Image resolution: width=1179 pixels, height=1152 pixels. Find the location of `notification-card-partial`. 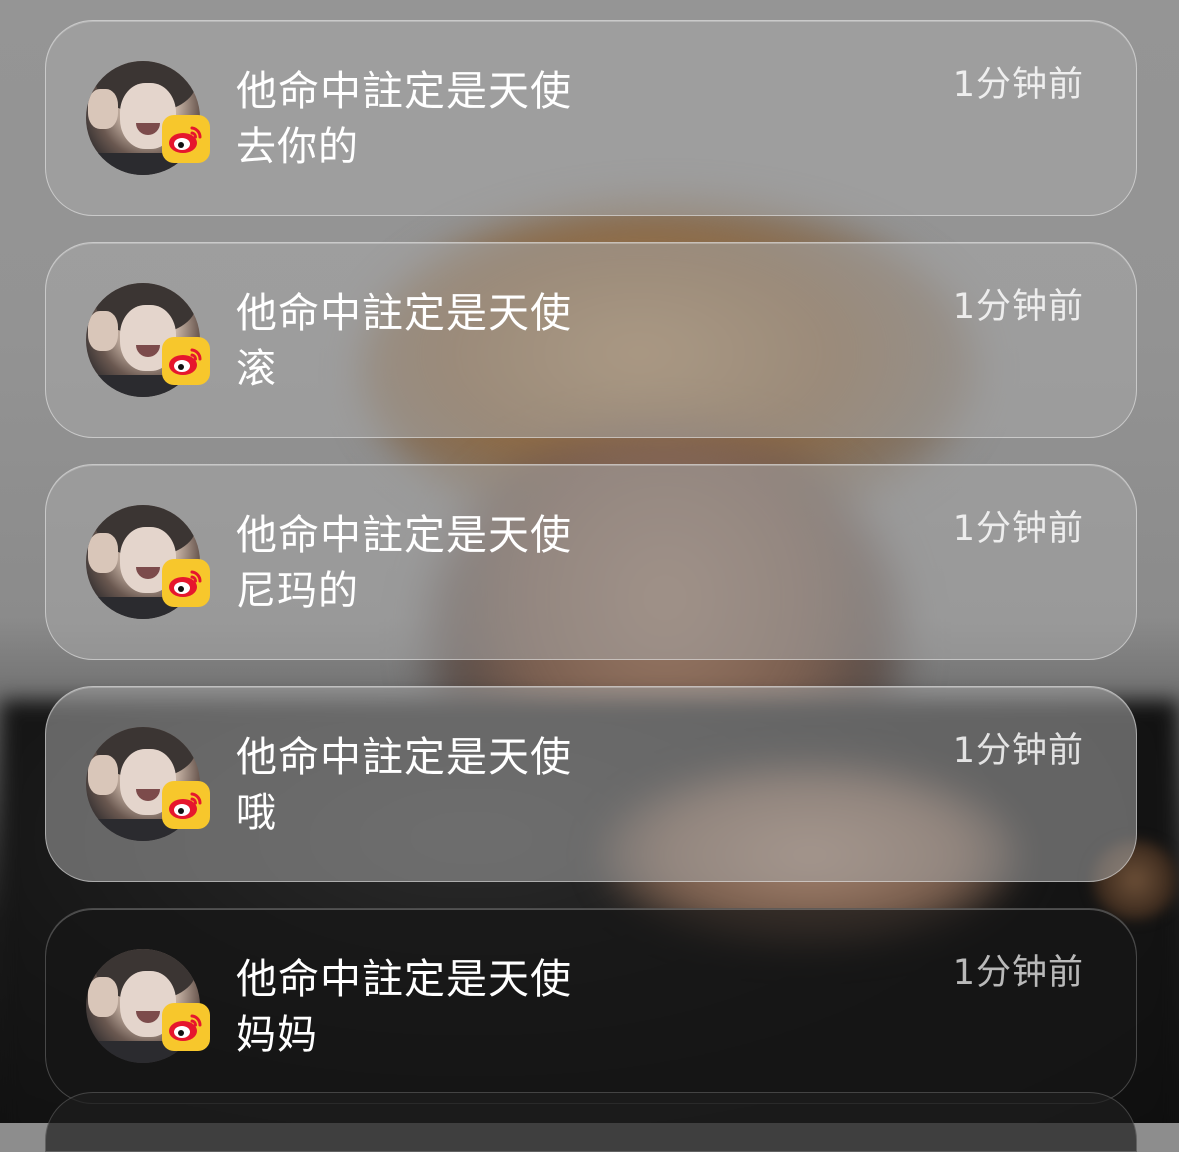

notification-card-partial is located at coordinates (591, 1122).